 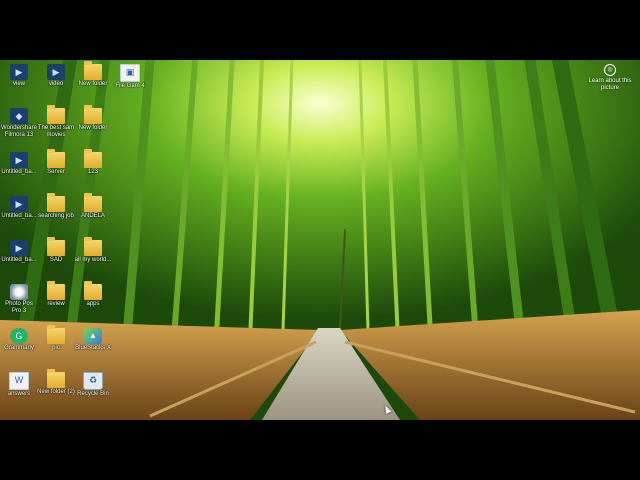 I want to click on desktop-icon: ▶ view, so click(x=19, y=83).